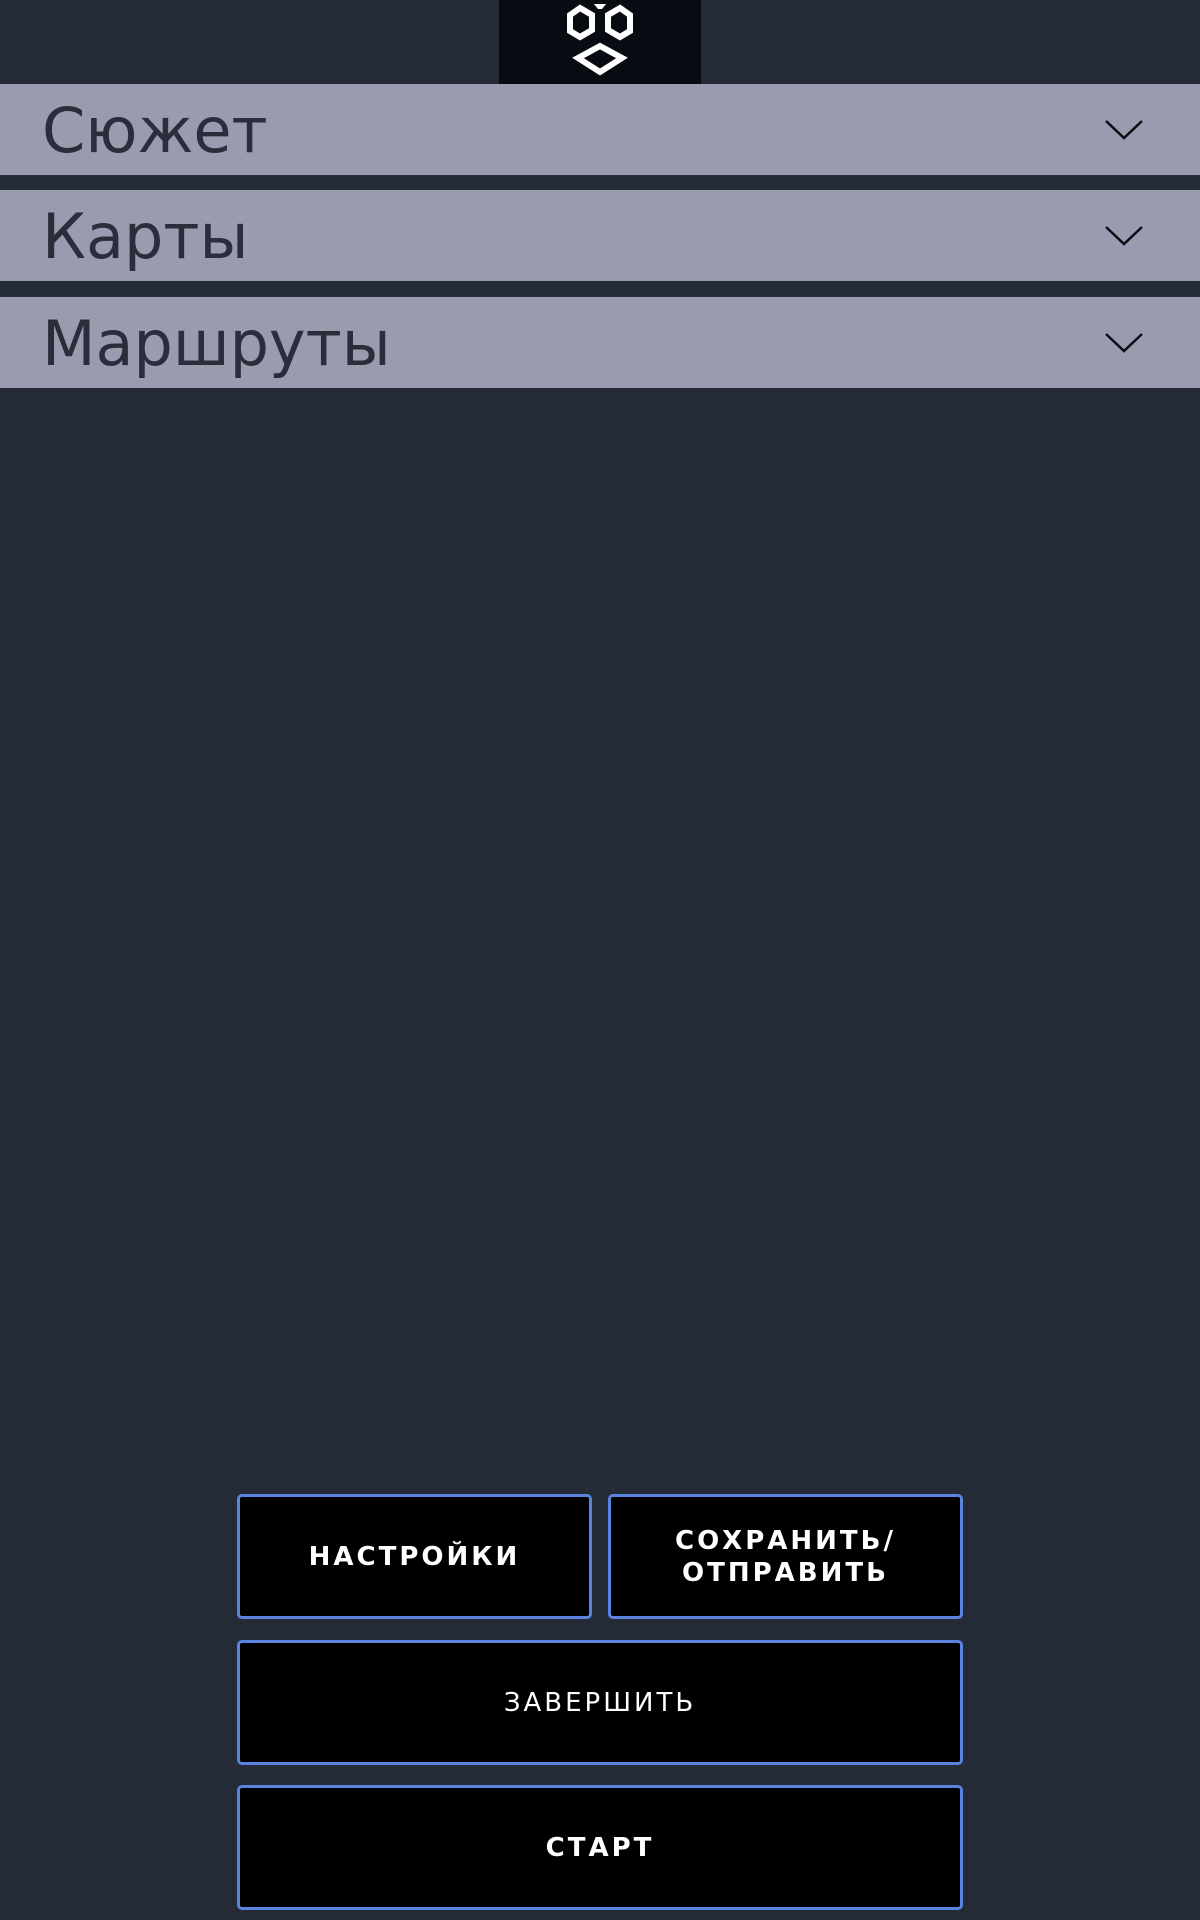 The width and height of the screenshot is (1200, 1920). Describe the element at coordinates (600, 1847) in the screenshot. I see `start-button: СТАРТ` at that location.